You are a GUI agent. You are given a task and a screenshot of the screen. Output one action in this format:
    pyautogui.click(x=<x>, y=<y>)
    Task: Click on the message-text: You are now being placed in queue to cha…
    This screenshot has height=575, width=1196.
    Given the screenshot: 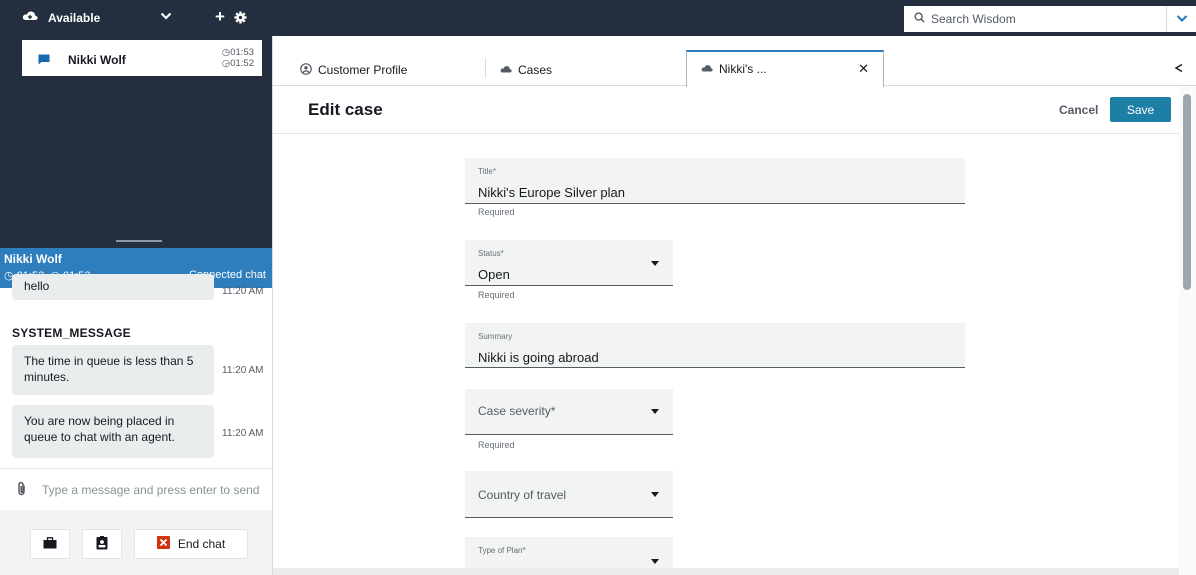 What is the action you would take?
    pyautogui.click(x=99, y=429)
    